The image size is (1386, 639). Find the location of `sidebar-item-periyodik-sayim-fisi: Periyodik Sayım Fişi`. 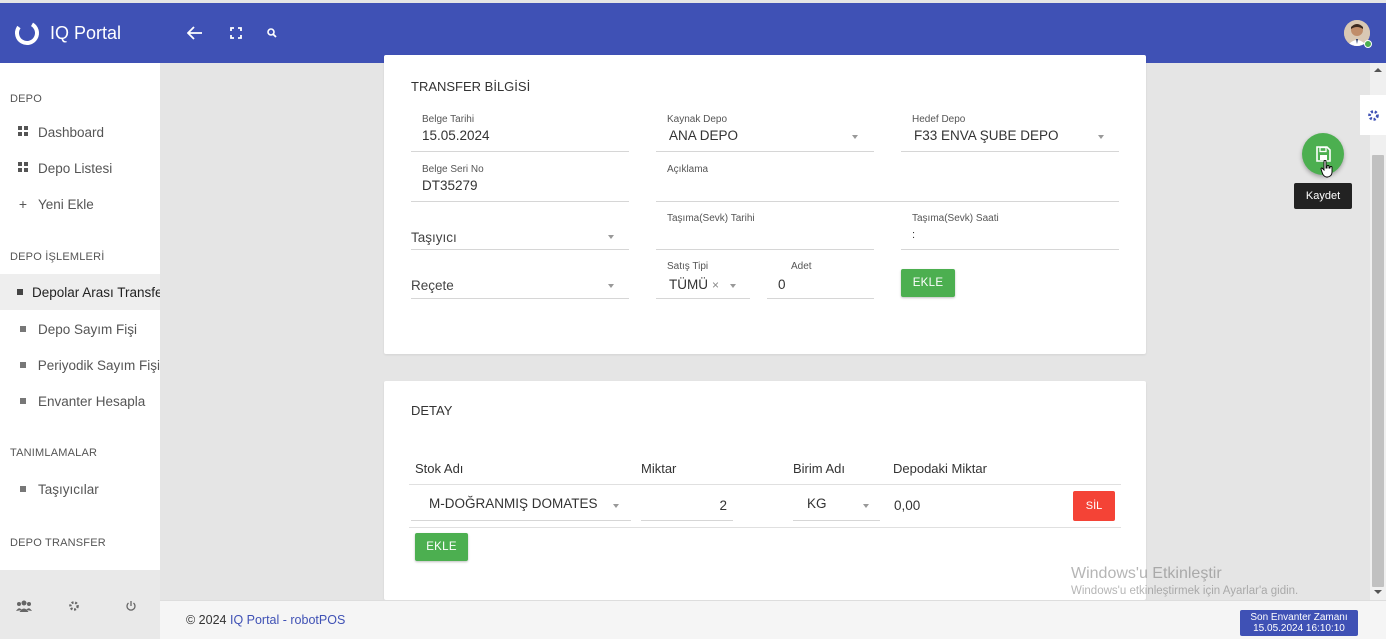

sidebar-item-periyodik-sayim-fisi: Periyodik Sayım Fişi is located at coordinates (80, 365).